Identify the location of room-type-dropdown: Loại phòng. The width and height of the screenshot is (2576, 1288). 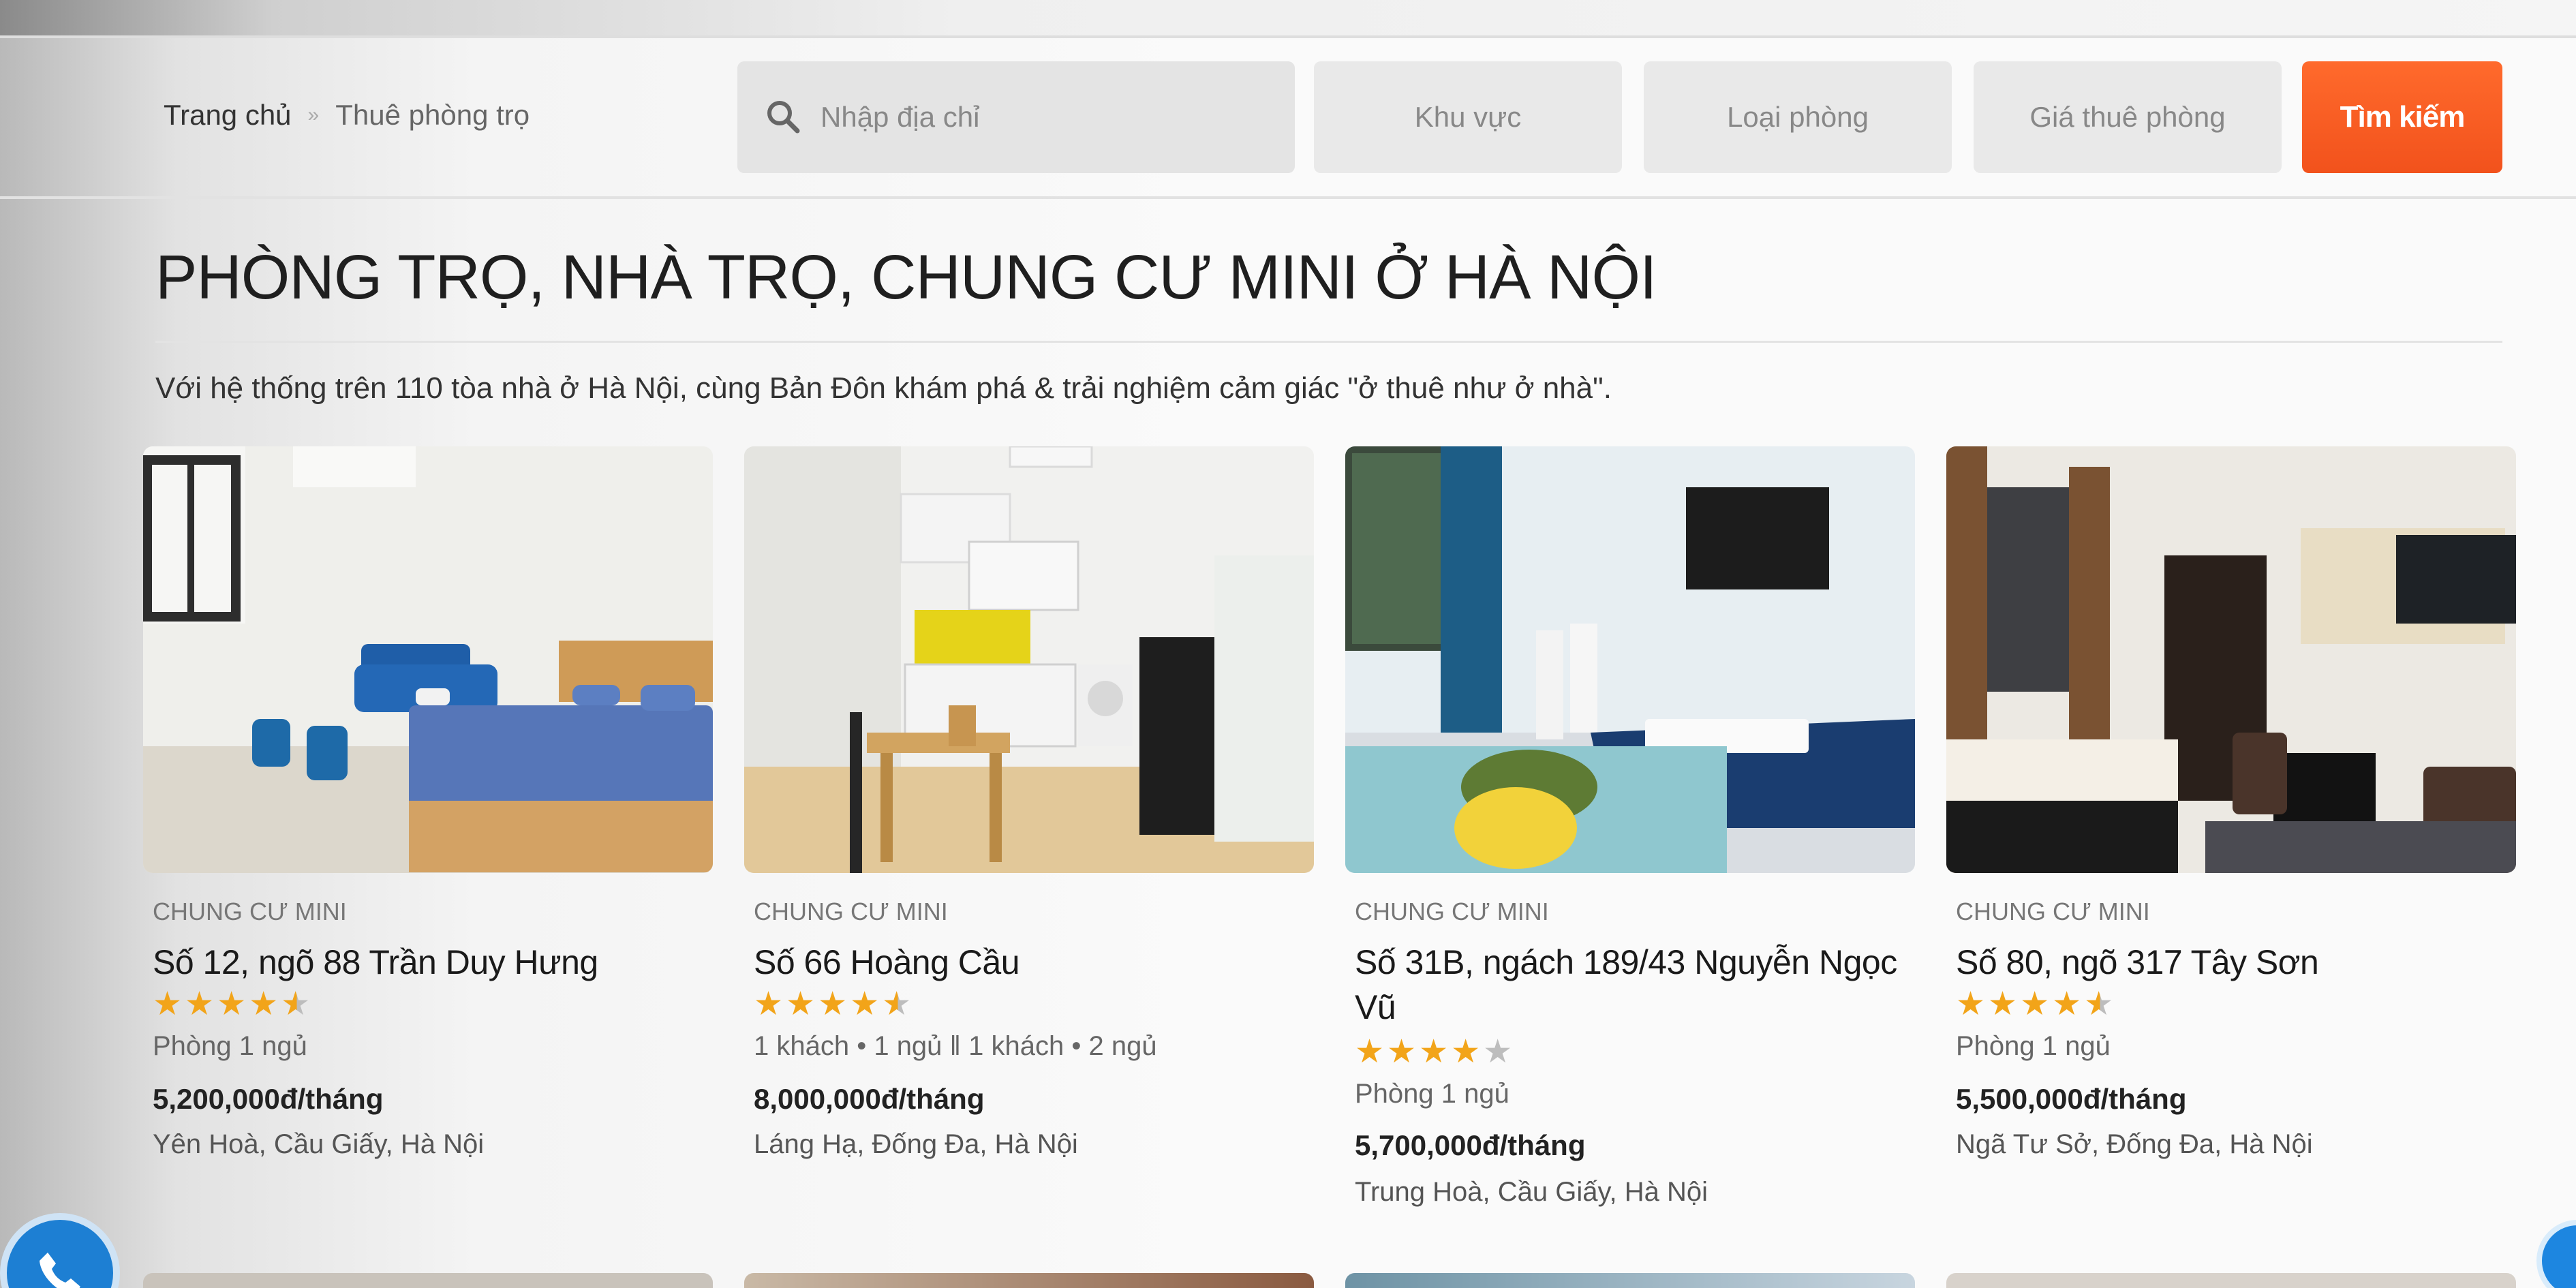
(1798, 117).